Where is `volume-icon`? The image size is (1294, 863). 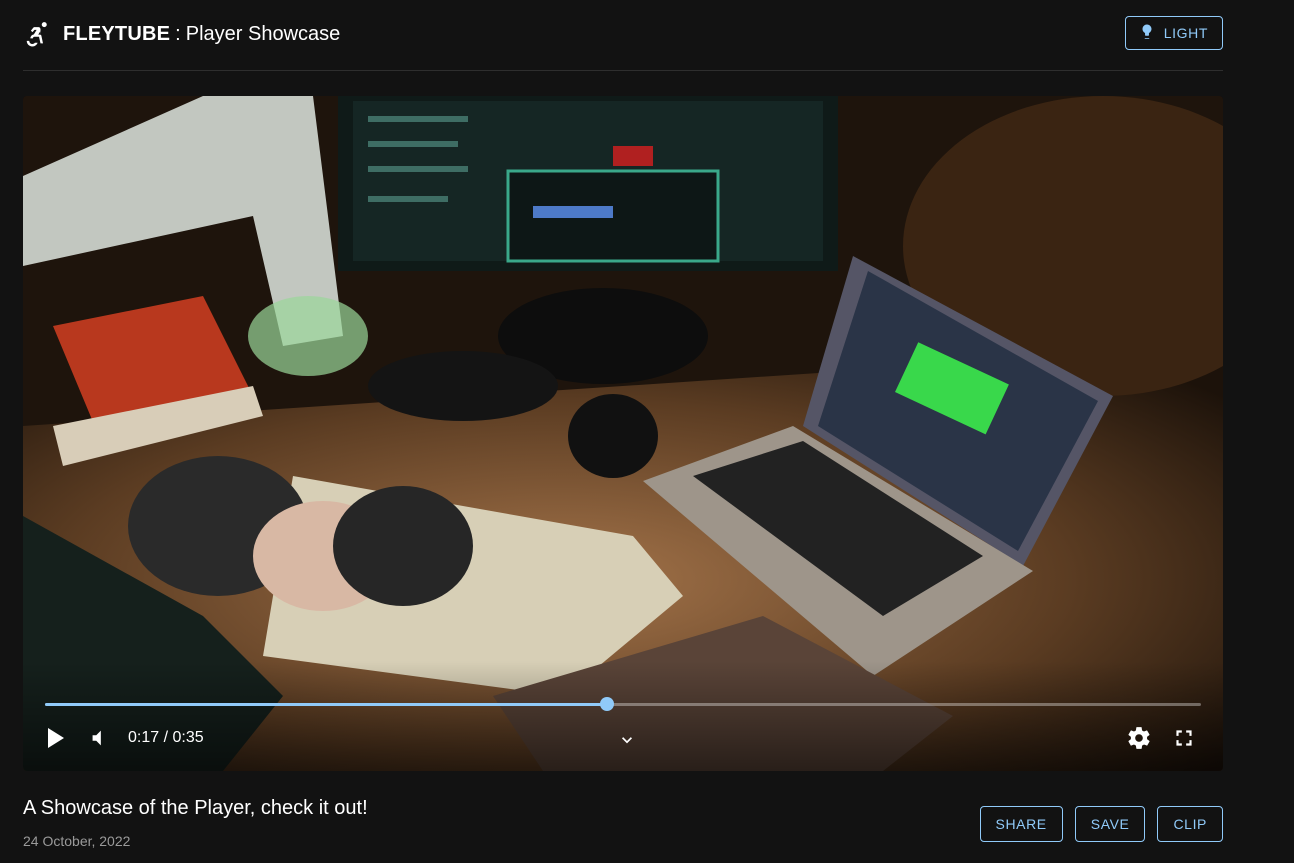
volume-icon is located at coordinates (99, 738).